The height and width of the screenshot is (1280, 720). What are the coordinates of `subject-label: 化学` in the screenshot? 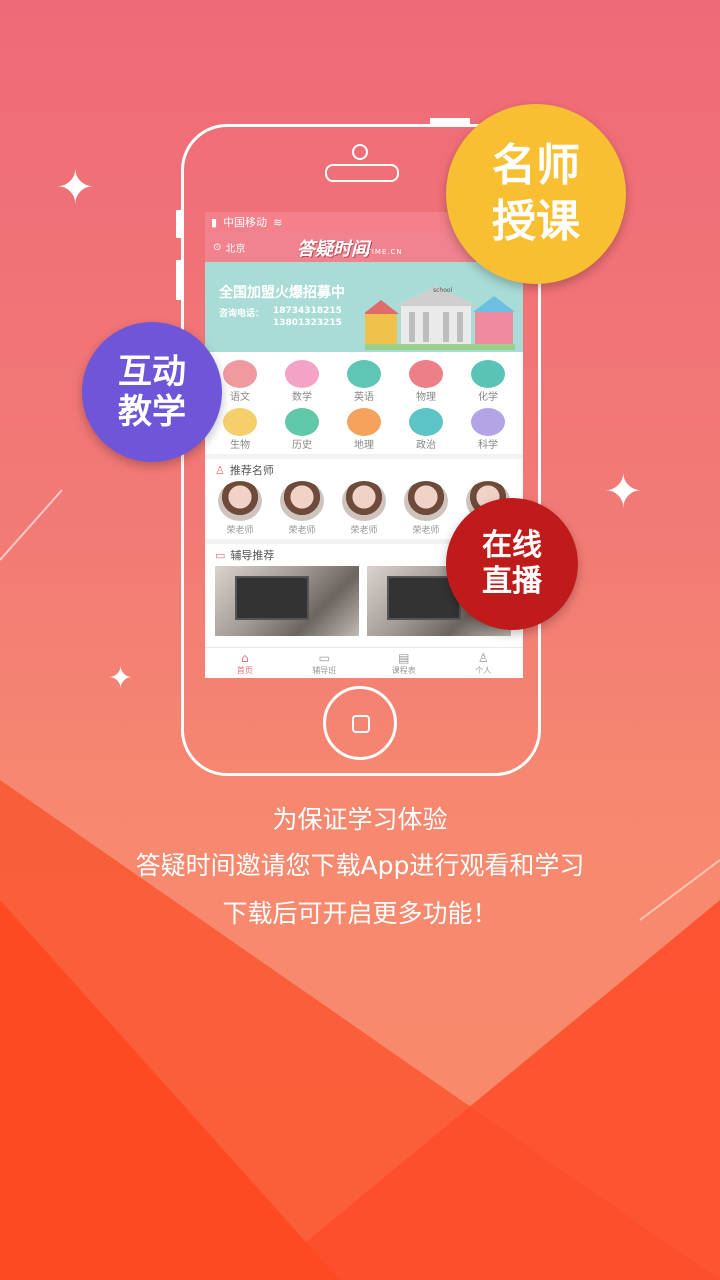 It's located at (488, 397).